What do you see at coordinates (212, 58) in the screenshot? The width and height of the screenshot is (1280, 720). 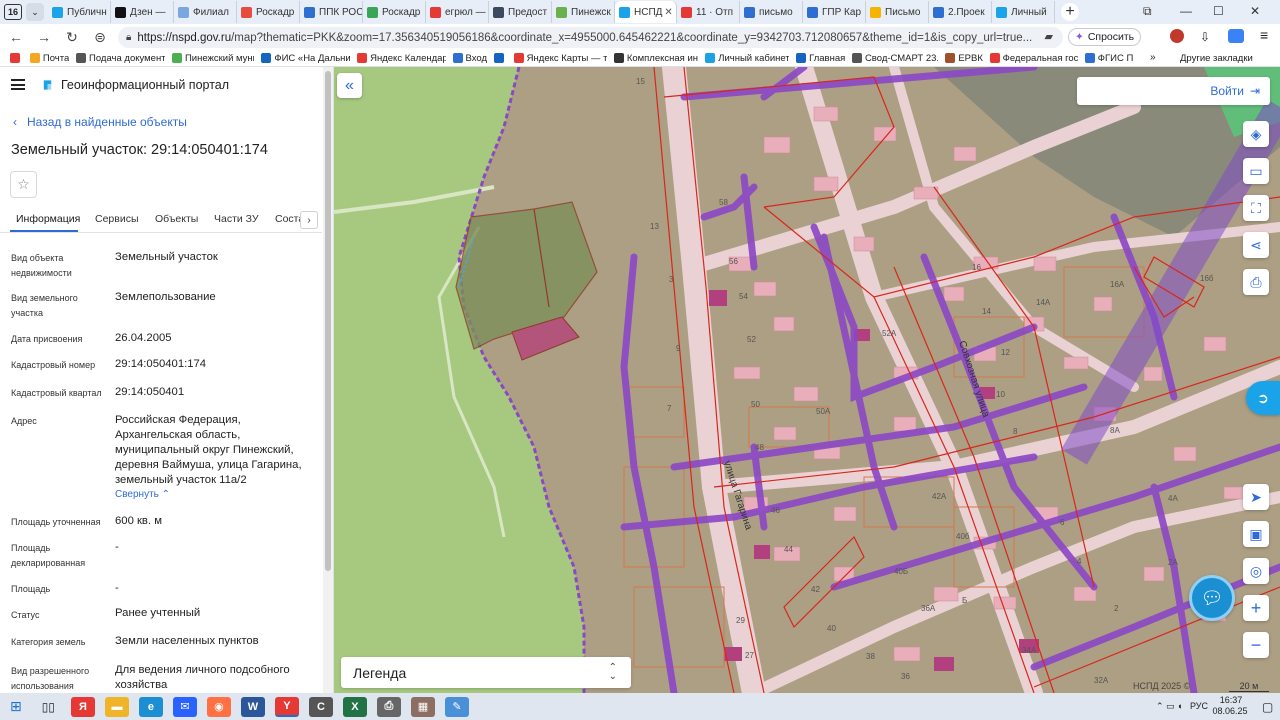 I see `bookmark-item: Пинежский муни` at bounding box center [212, 58].